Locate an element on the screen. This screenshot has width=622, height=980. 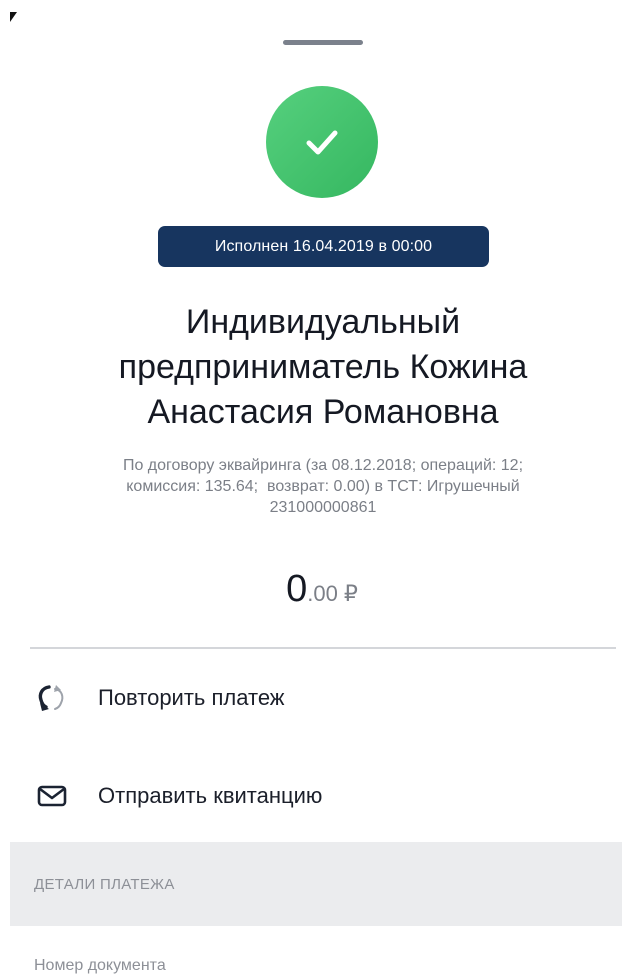
divider is located at coordinates (323, 648).